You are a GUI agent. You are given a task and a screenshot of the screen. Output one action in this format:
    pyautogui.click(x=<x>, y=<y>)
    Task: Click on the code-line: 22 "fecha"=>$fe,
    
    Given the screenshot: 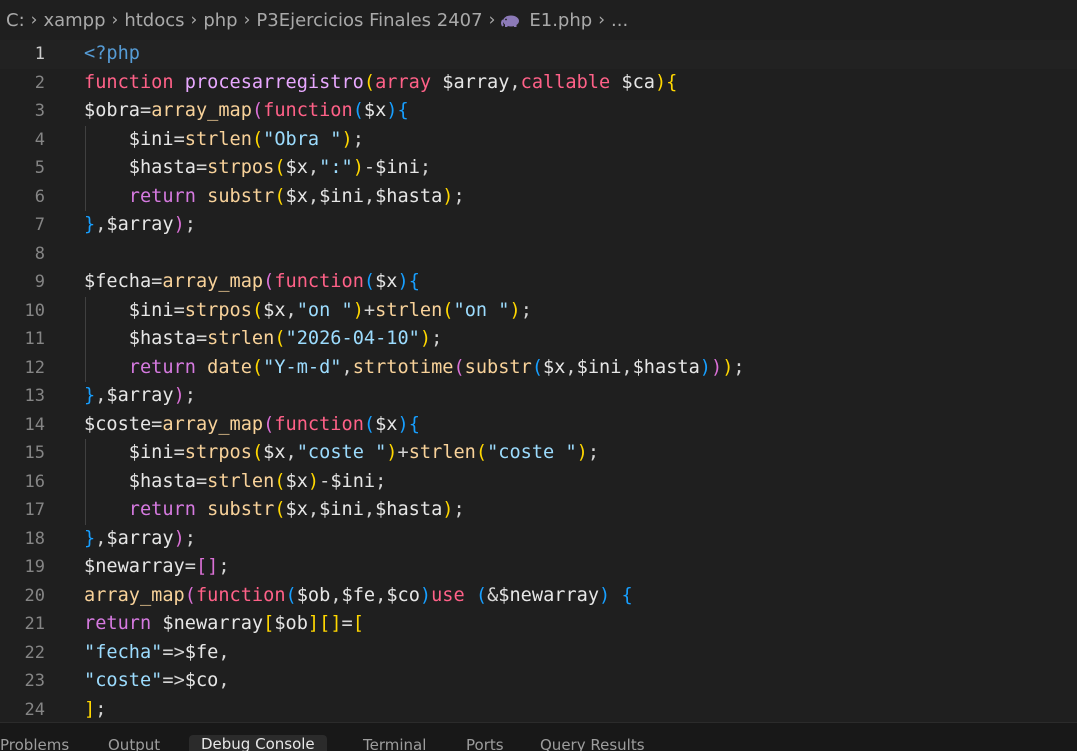 What is the action you would take?
    pyautogui.click(x=538, y=653)
    